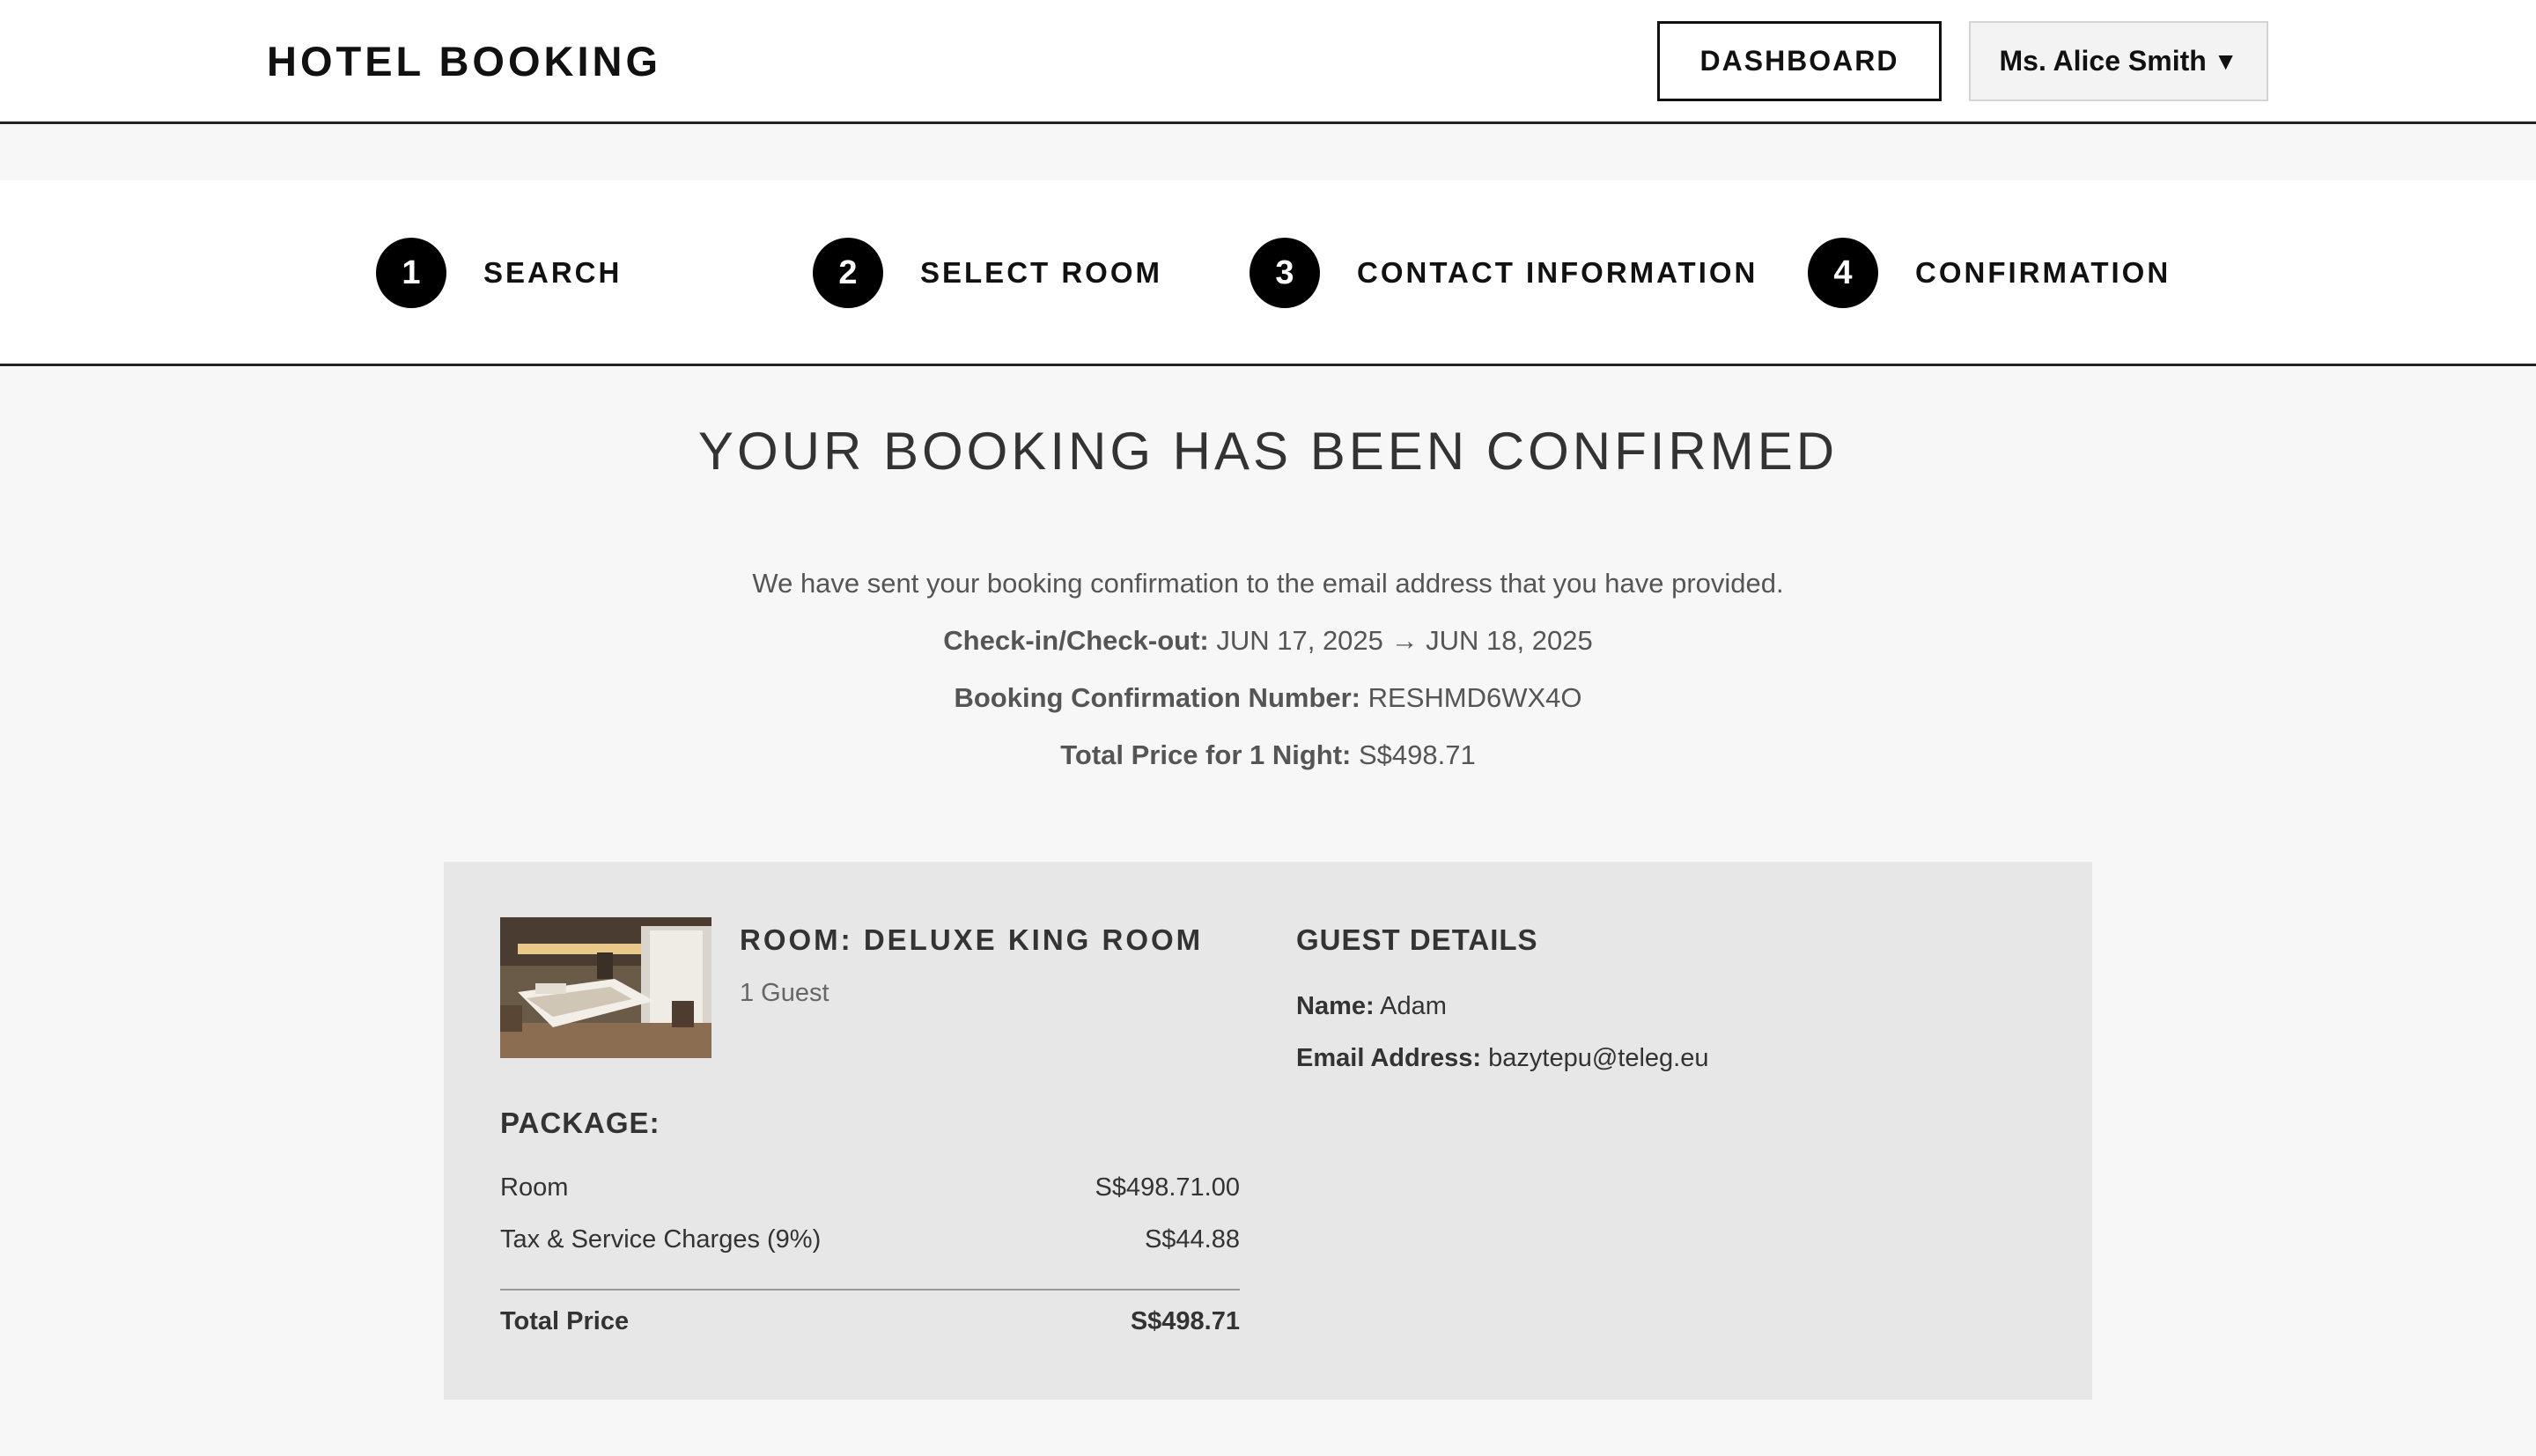  I want to click on step-select-room: 2 SELECT ROOM, so click(987, 273).